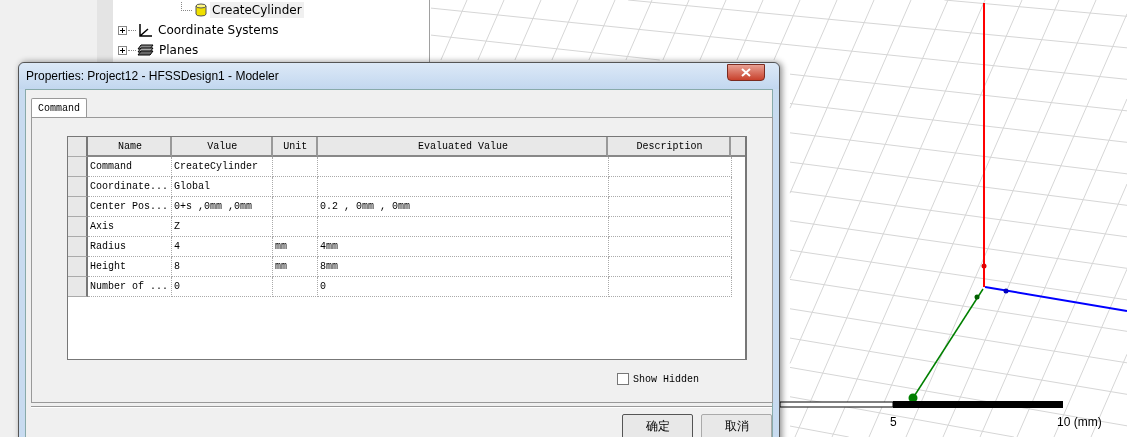  I want to click on table-cell: 4mm, so click(463, 247).